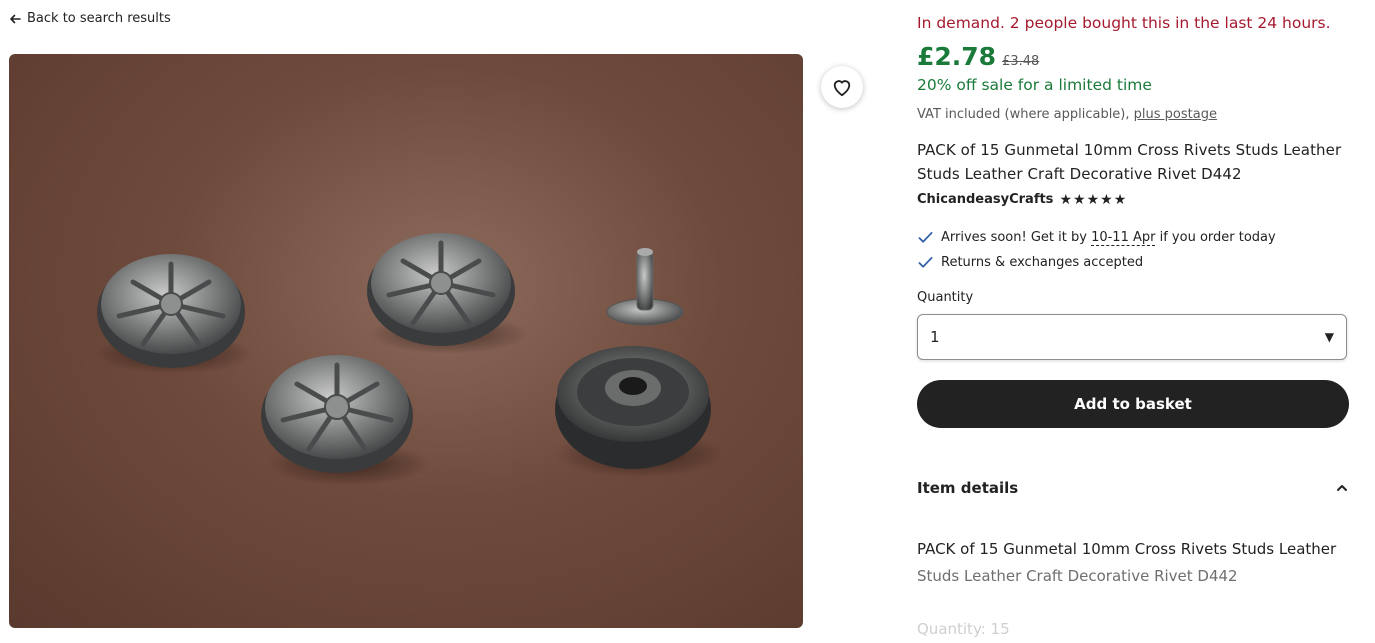  What do you see at coordinates (1042, 262) in the screenshot?
I see `returns-text: Returns & exchanges accepted` at bounding box center [1042, 262].